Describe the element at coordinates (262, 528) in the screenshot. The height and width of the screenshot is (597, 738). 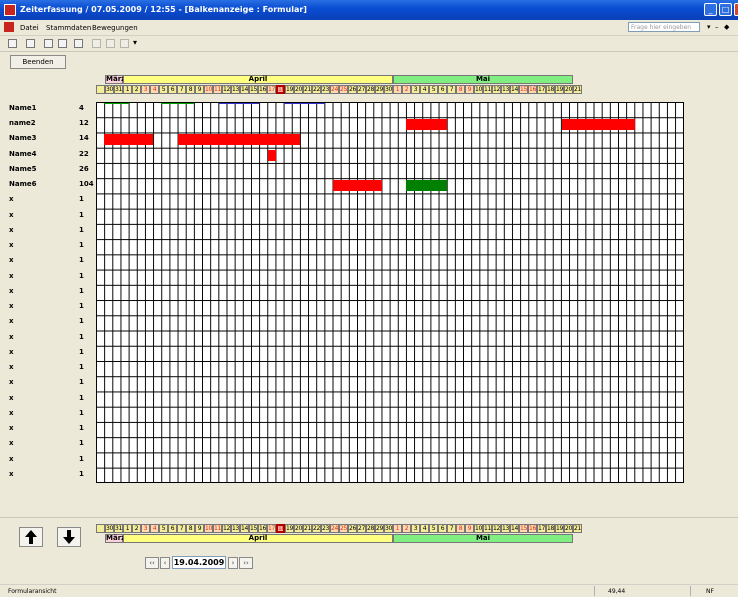
I see `bottom-day-cell: 16` at that location.